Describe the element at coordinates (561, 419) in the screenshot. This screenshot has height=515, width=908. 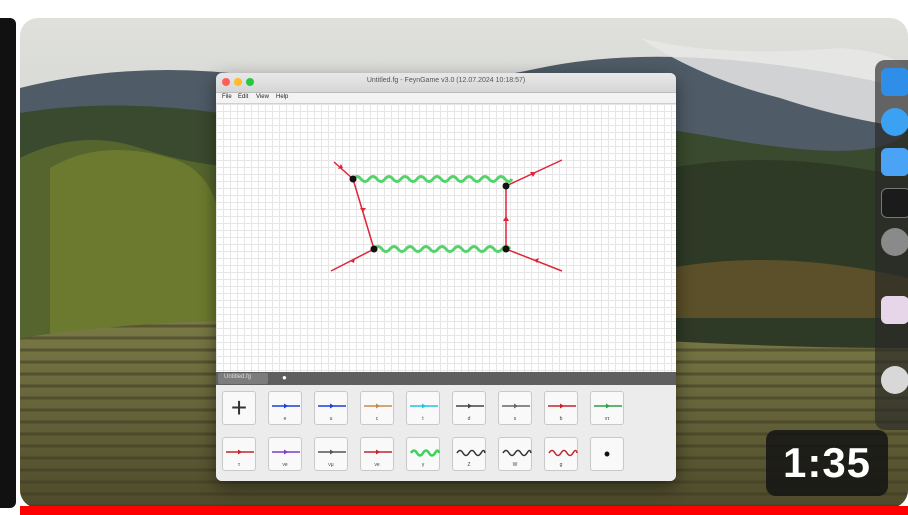
I see `line-tool-label: b` at that location.